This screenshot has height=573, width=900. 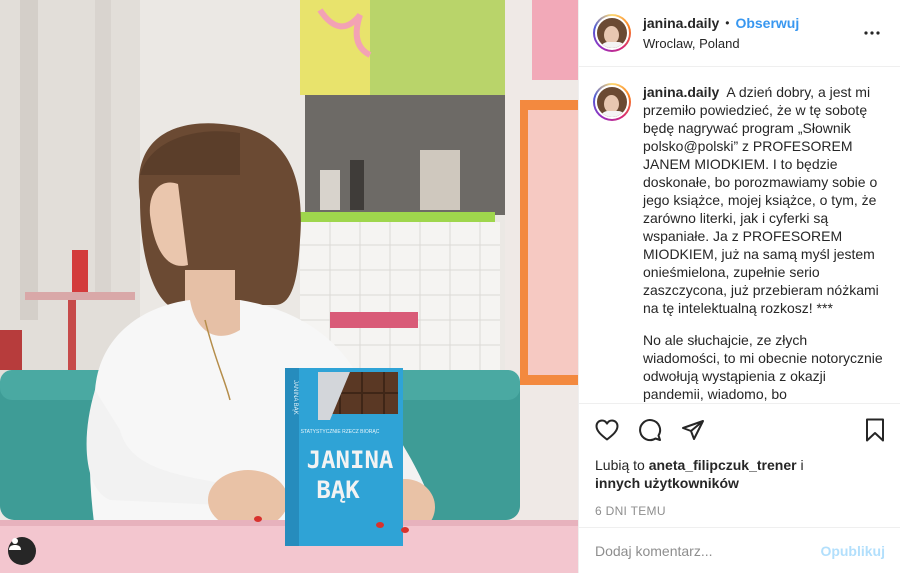 What do you see at coordinates (751, 33) in the screenshot?
I see `header-text: janina.daily • Obserwuj Wroclaw, Poland` at bounding box center [751, 33].